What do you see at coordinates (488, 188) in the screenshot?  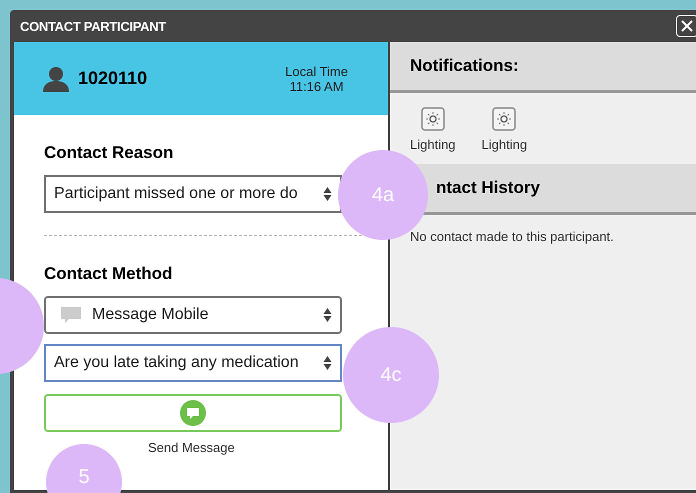 I see `contact-history-title: ntact History` at bounding box center [488, 188].